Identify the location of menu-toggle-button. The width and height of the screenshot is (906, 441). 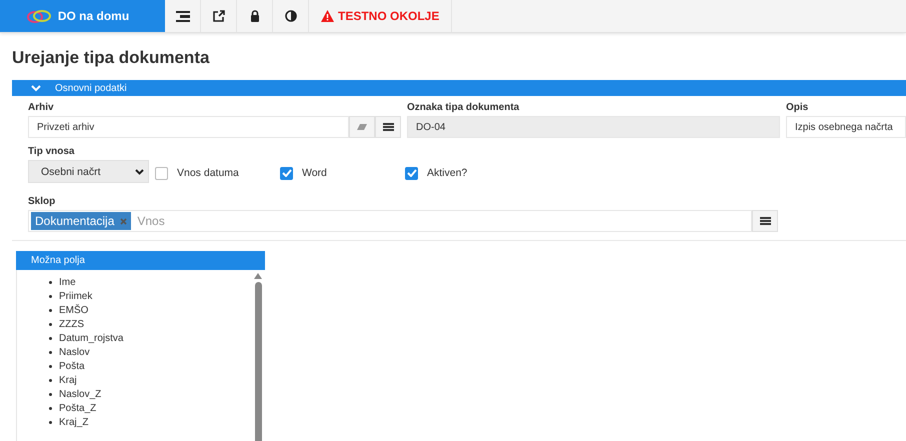
(183, 16).